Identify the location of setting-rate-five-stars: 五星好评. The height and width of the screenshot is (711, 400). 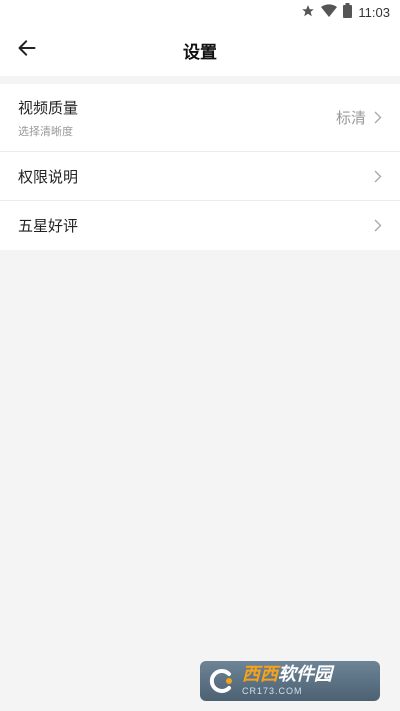
(200, 225).